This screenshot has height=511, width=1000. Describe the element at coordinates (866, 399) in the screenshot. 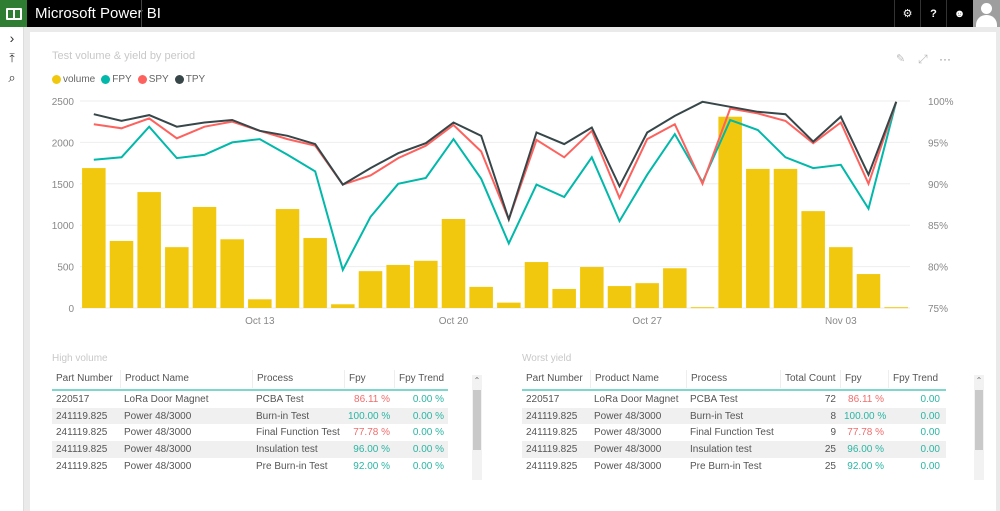

I see `cell-fpy: 86.11 %` at that location.